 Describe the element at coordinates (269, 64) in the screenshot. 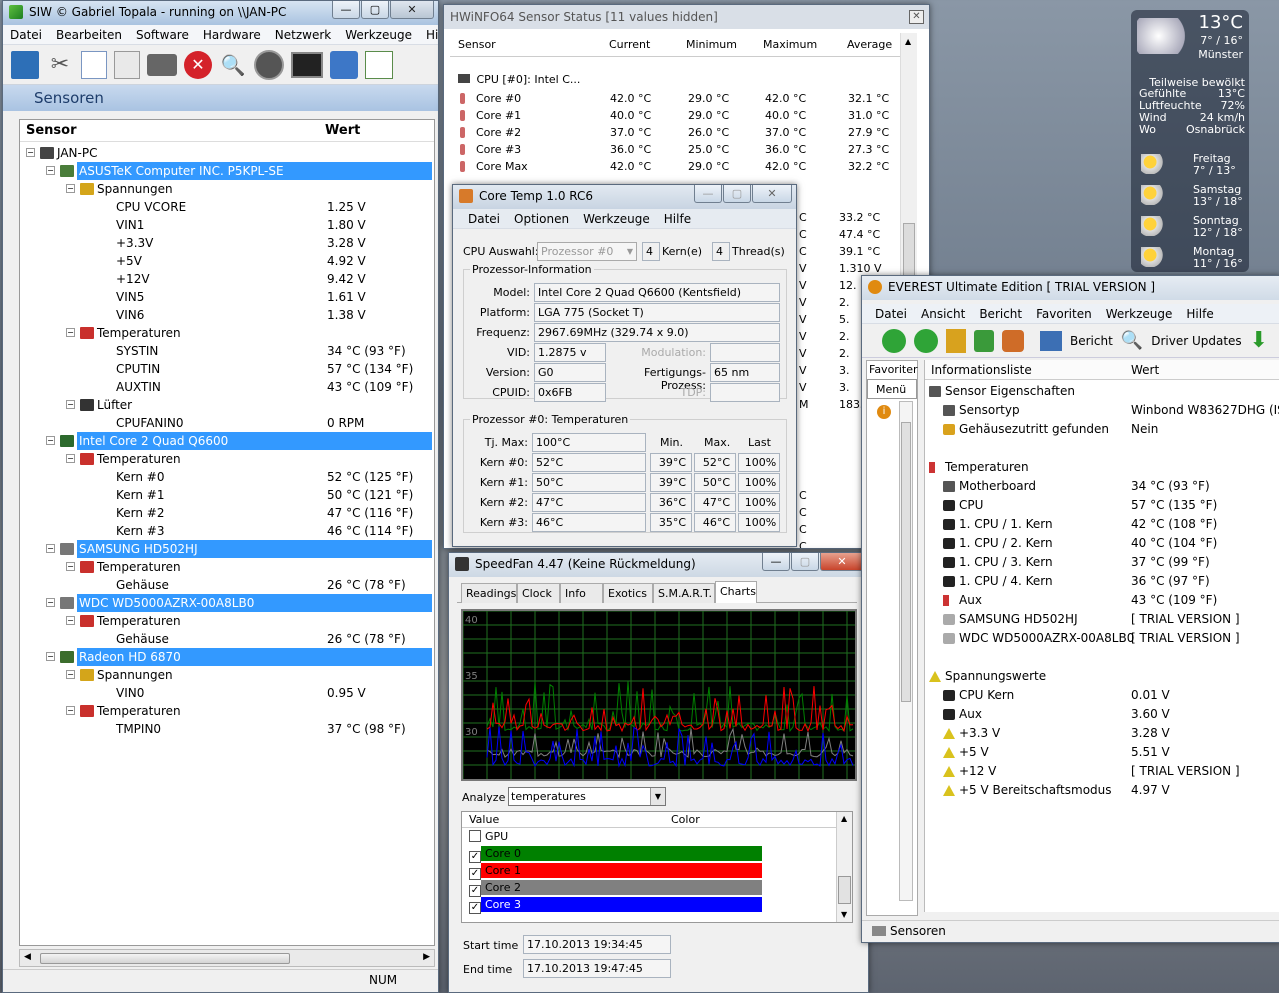

I see `gauge-icon` at that location.